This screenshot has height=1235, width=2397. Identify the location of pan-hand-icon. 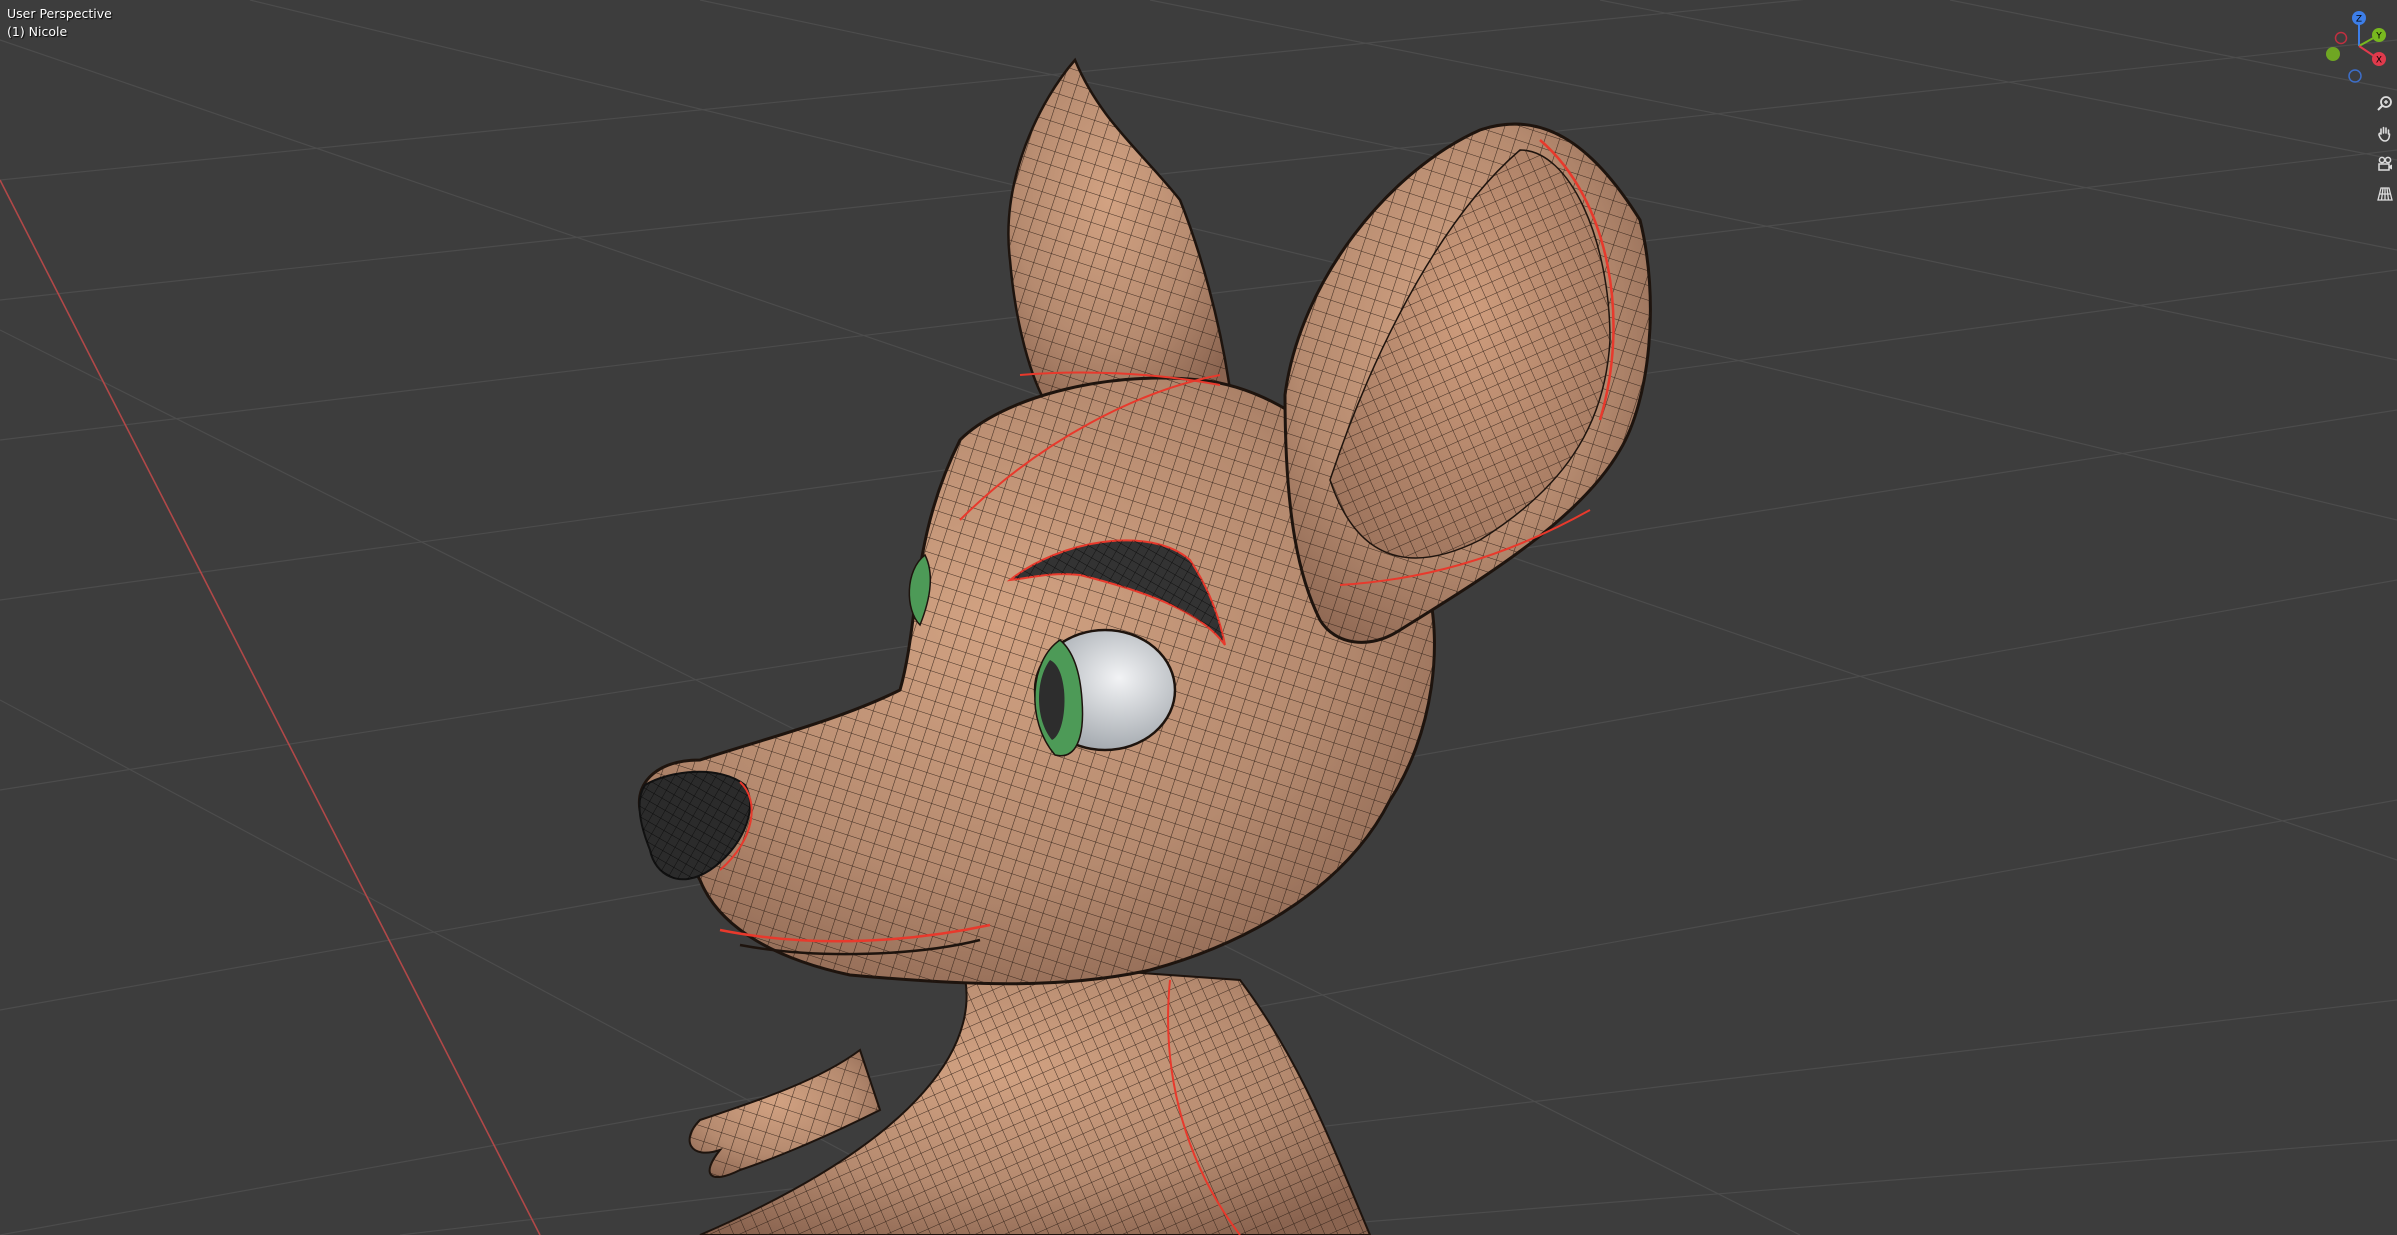
(2385, 134).